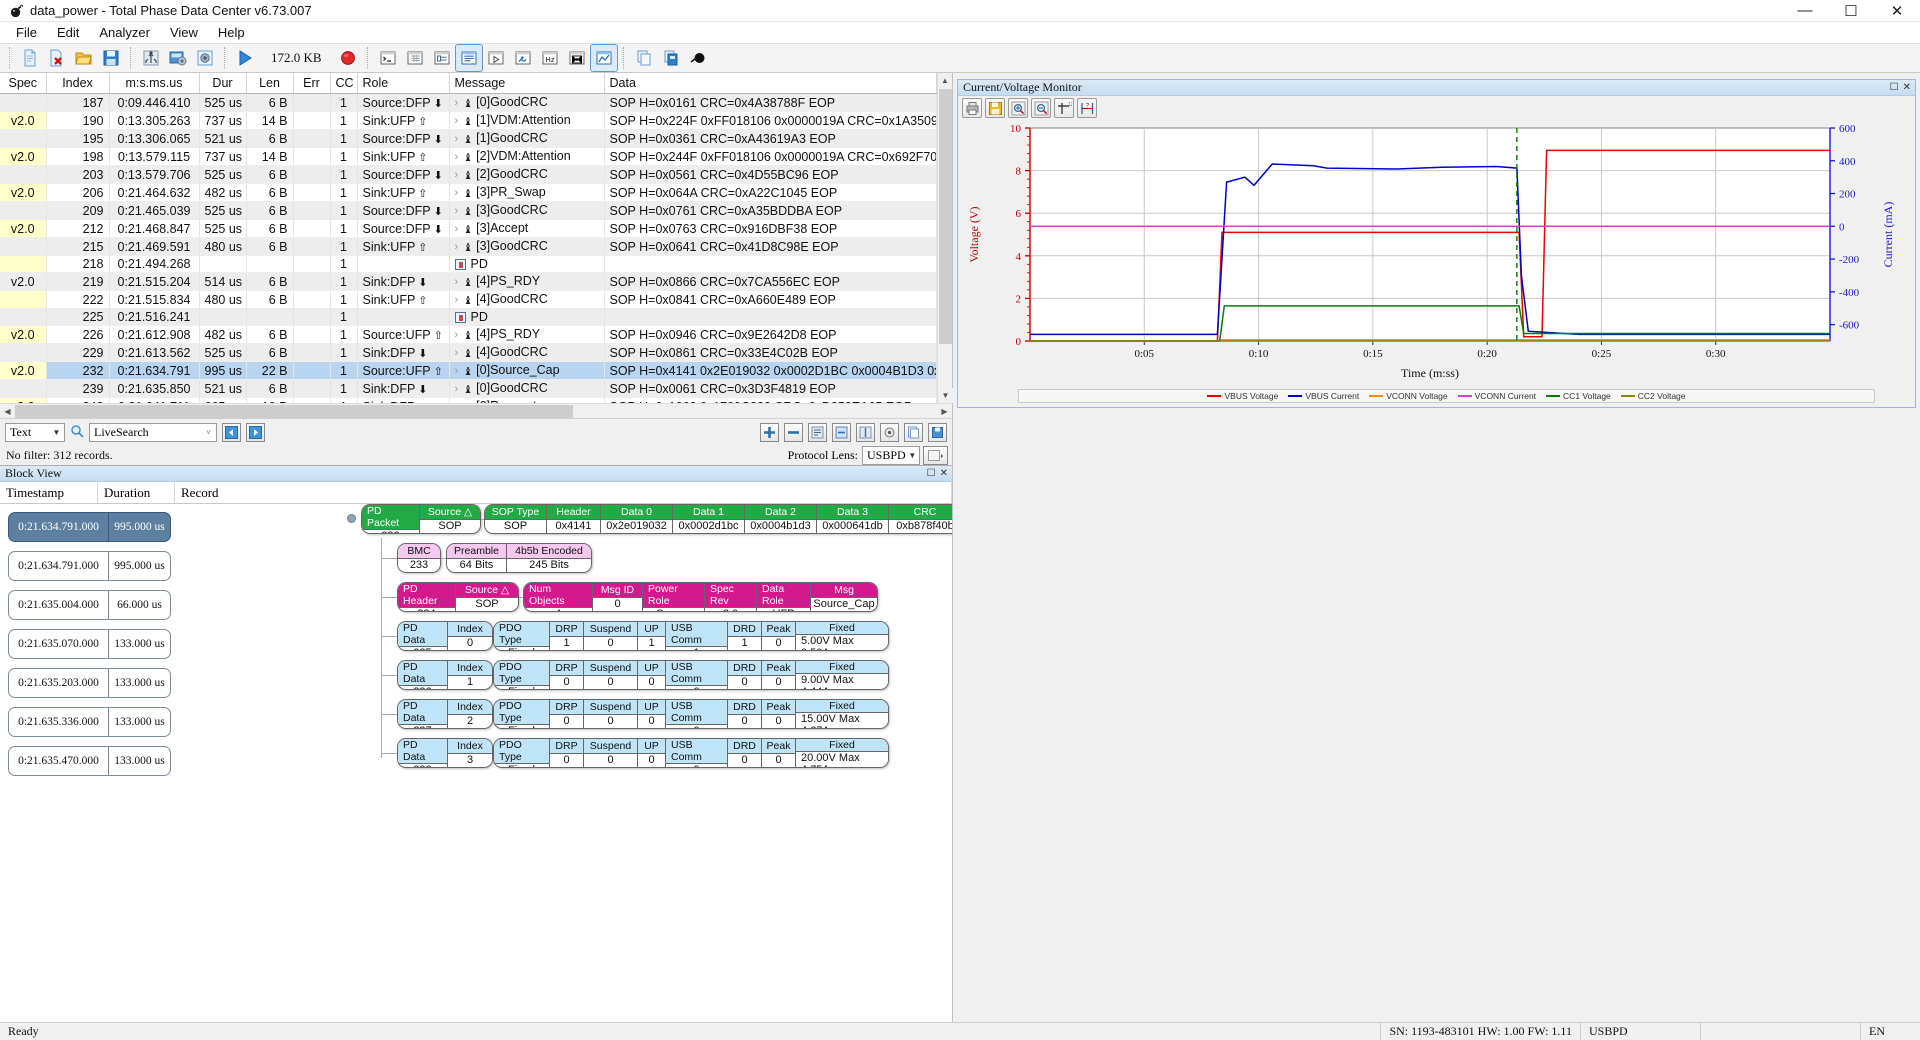 The width and height of the screenshot is (1920, 1040). I want to click on search-prev-button, so click(231, 432).